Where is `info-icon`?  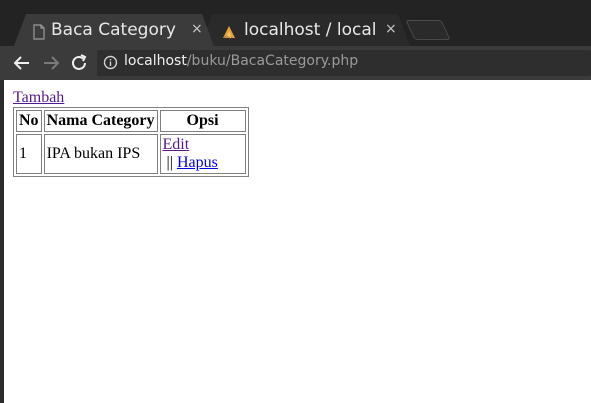
info-icon is located at coordinates (110, 62).